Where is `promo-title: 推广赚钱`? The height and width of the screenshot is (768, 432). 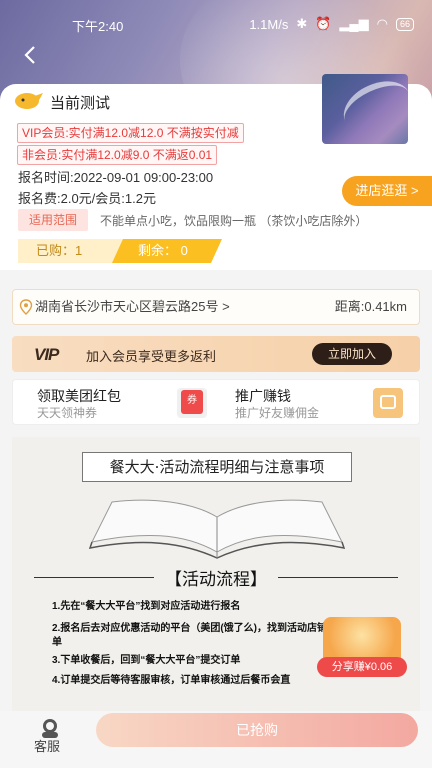 promo-title: 推广赚钱 is located at coordinates (263, 396).